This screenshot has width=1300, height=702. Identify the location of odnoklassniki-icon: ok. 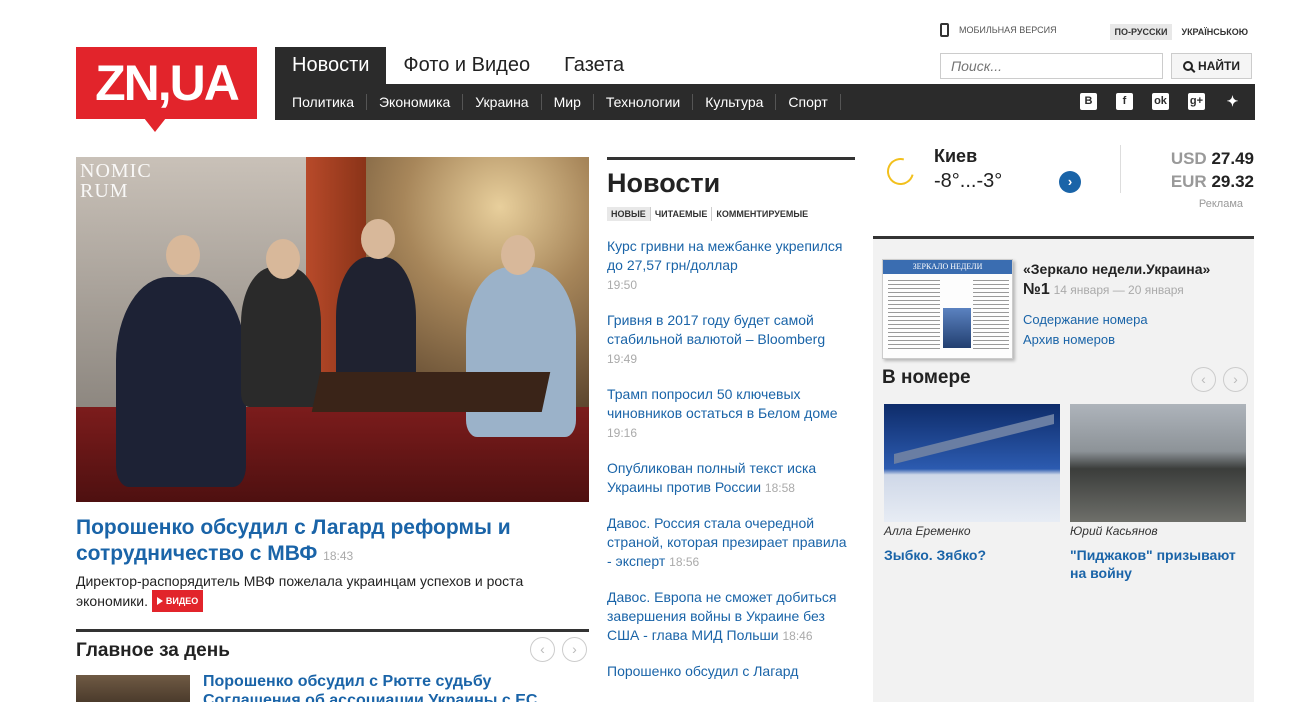
(1160, 101).